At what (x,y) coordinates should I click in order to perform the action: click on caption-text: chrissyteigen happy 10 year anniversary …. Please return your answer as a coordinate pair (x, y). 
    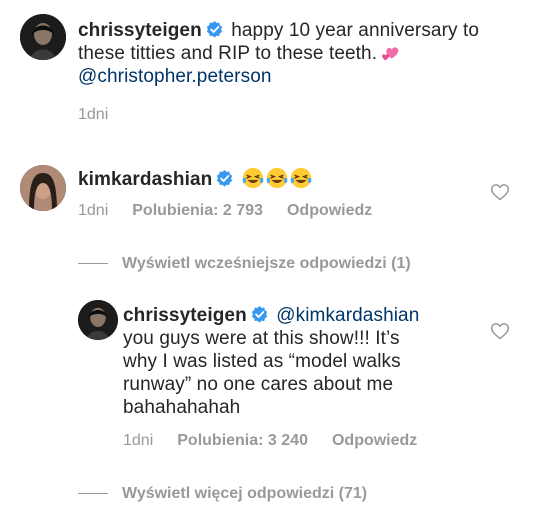
    Looking at the image, I should click on (300, 53).